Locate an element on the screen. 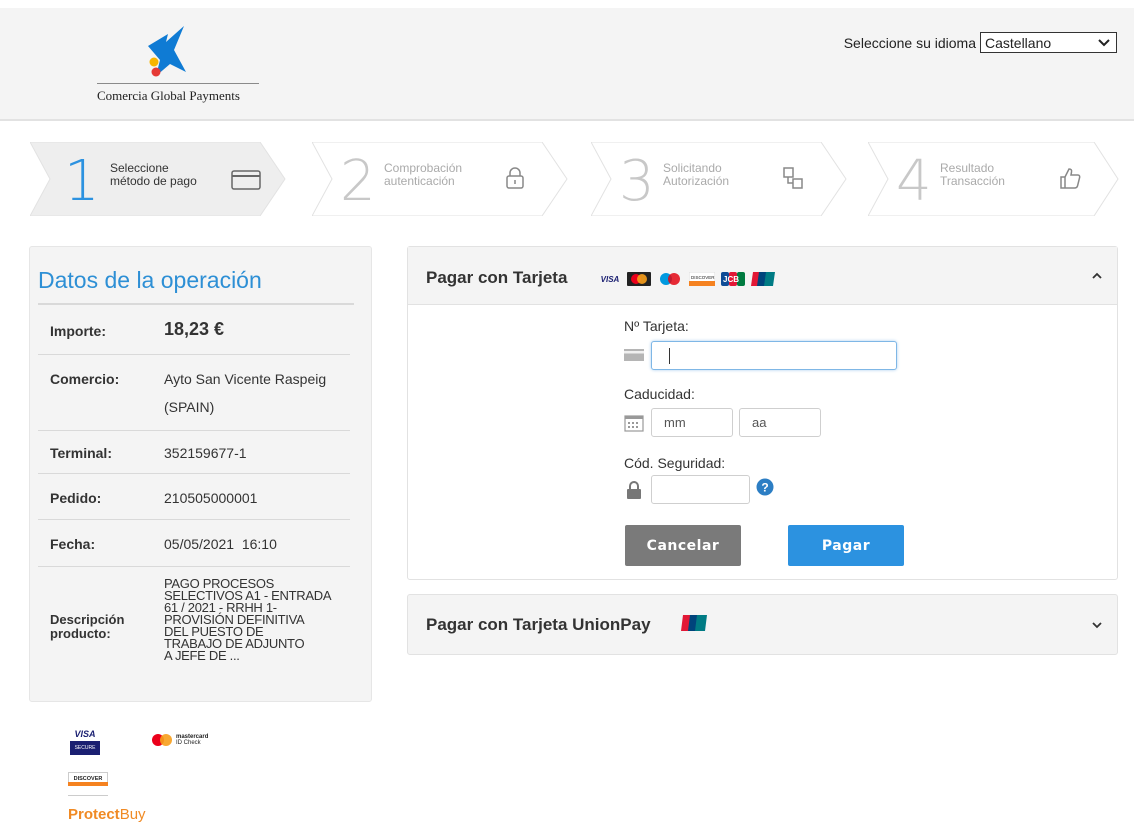 This screenshot has width=1134, height=828. step-4-line2: Transacción is located at coordinates (972, 181).